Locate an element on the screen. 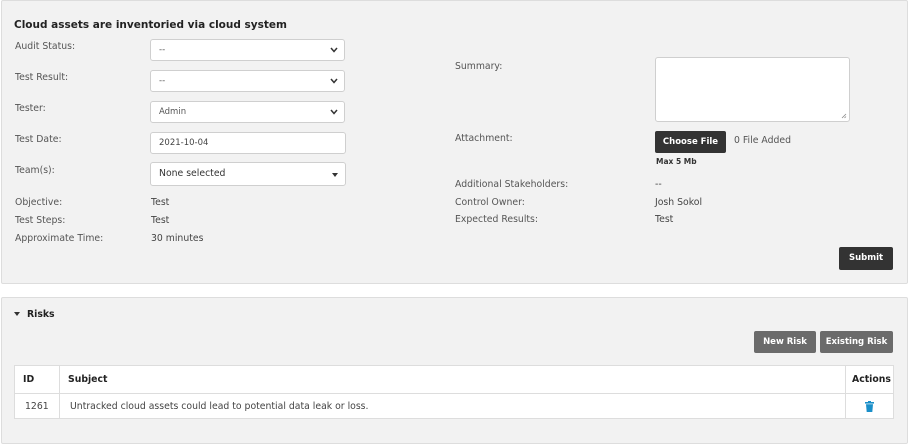  objective-value: Test is located at coordinates (160, 202).